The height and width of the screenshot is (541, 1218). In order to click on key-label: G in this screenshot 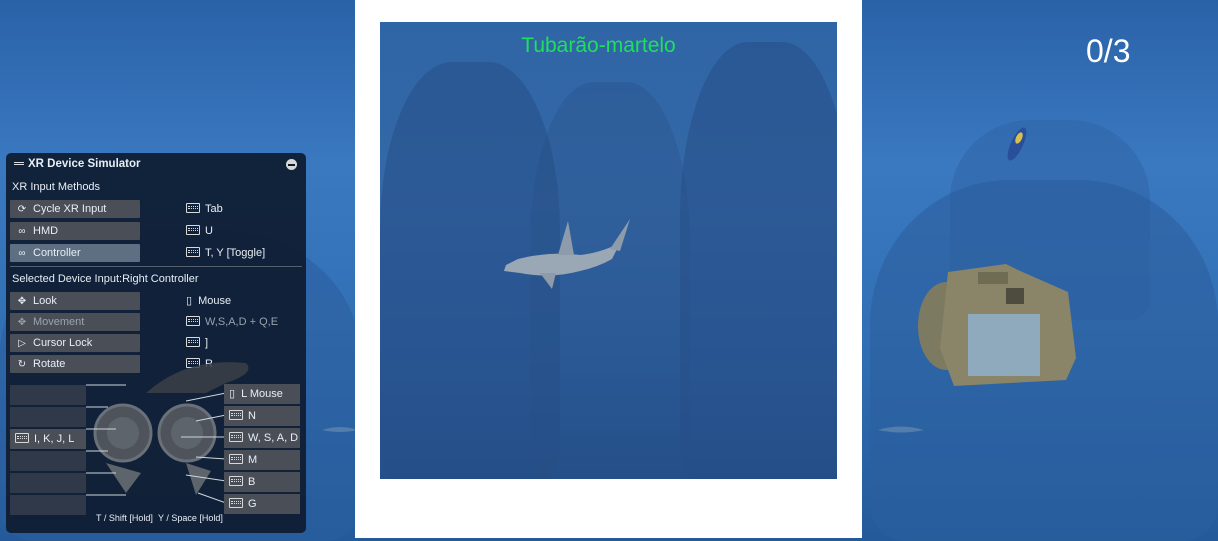, I will do `click(252, 504)`.